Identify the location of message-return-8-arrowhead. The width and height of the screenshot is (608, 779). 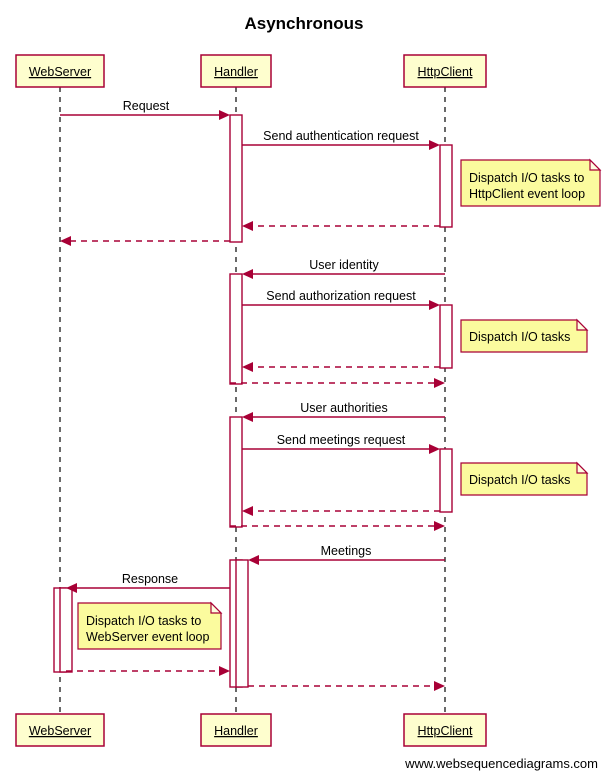
(439, 686).